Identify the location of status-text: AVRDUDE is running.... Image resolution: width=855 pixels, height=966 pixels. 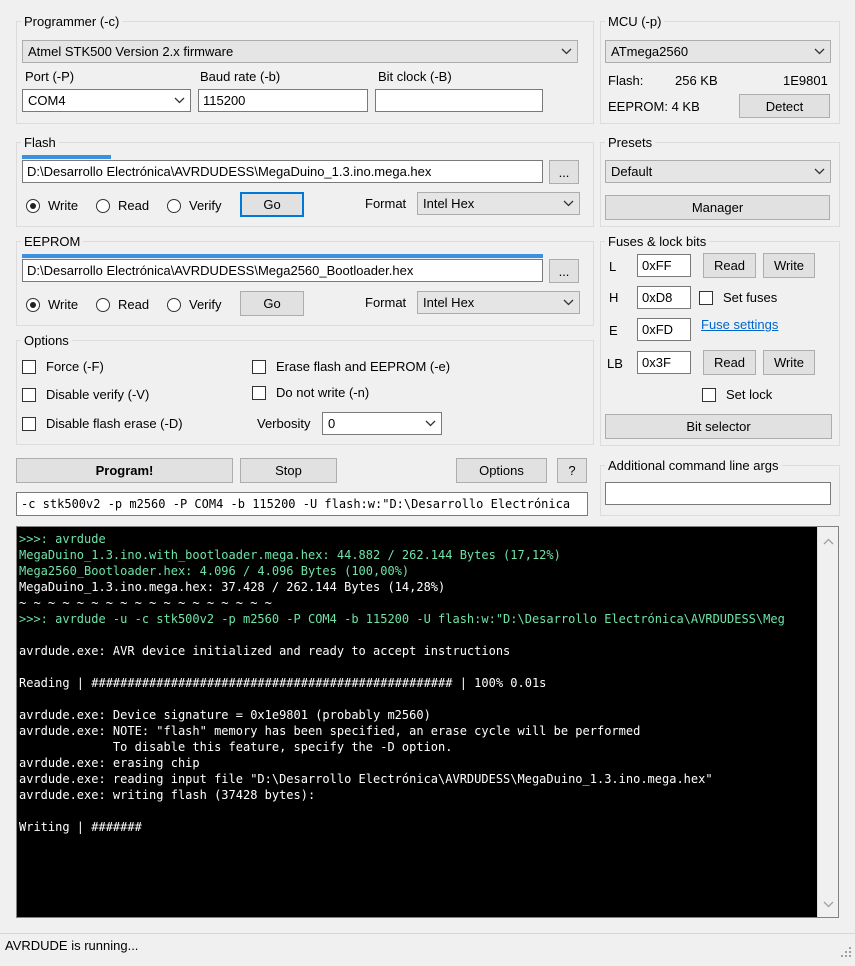
(72, 945).